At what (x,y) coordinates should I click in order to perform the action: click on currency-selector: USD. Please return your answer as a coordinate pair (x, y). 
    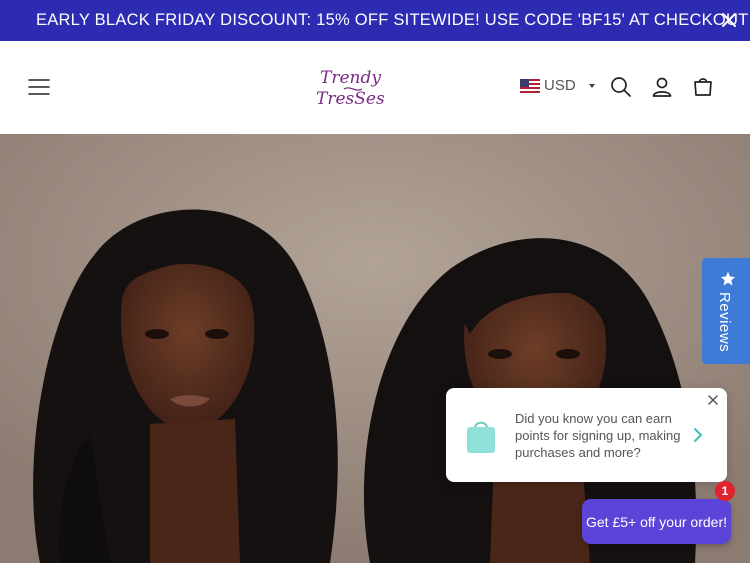
    Looking at the image, I should click on (558, 85).